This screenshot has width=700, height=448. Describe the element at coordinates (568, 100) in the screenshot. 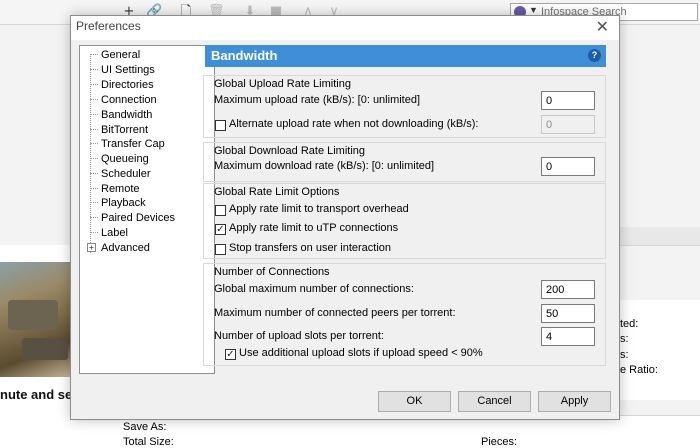

I see `max-upload-input` at that location.